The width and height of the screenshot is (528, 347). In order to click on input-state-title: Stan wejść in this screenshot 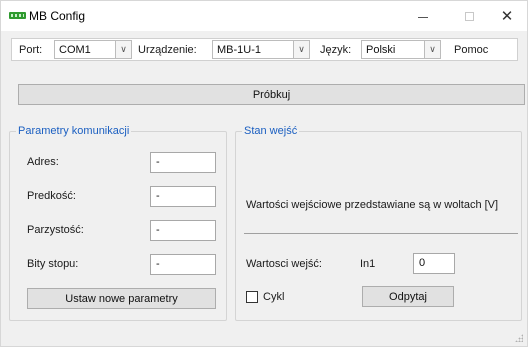, I will do `click(271, 131)`.